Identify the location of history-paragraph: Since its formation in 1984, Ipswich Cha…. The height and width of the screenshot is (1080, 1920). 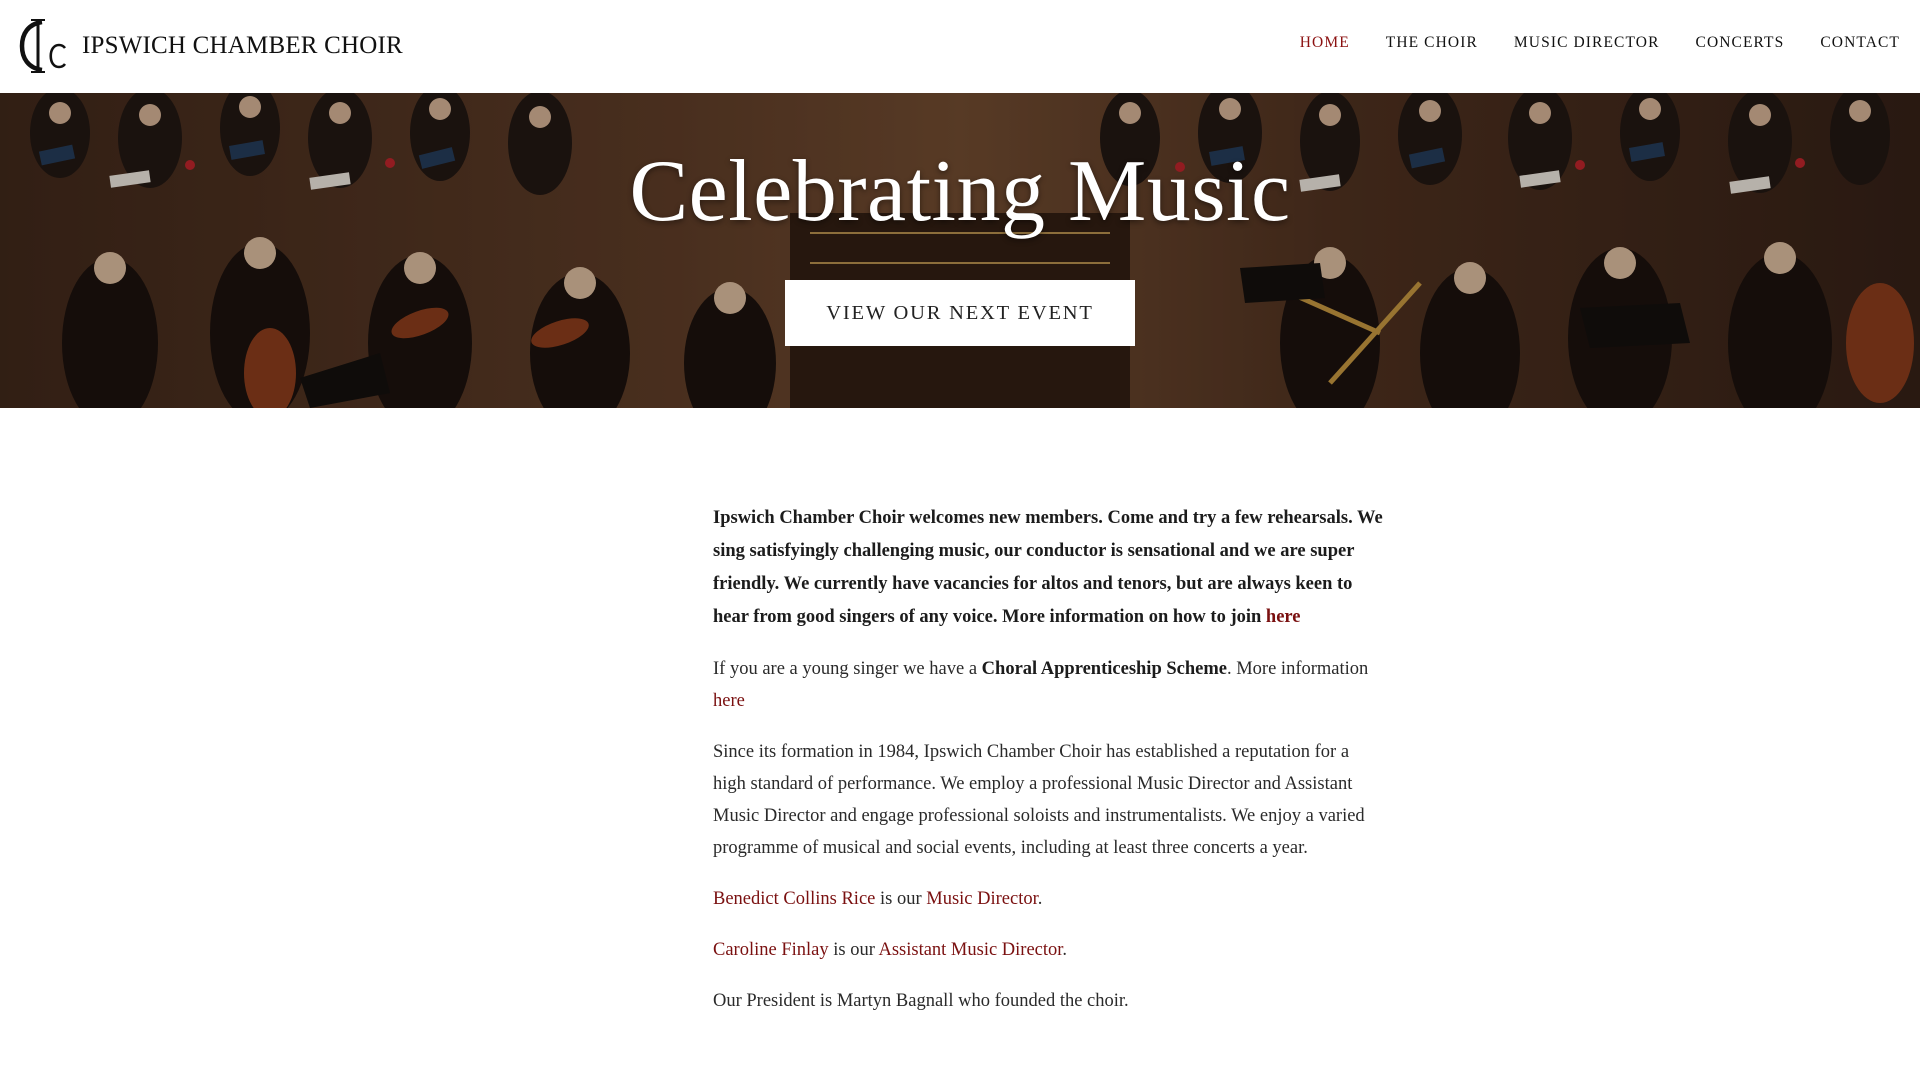
(1039, 800).